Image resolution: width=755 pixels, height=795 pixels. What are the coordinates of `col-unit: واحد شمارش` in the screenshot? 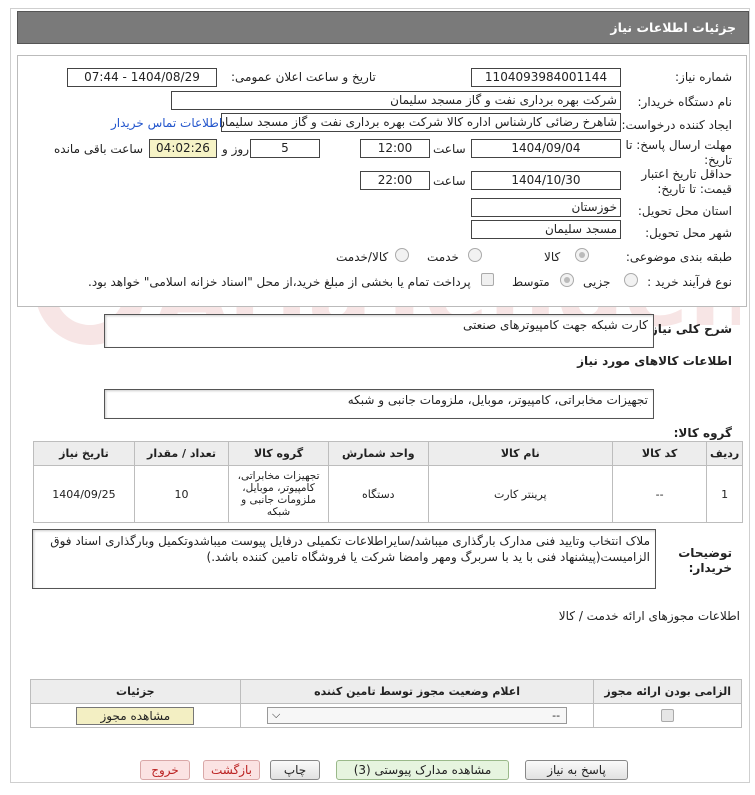 It's located at (378, 453).